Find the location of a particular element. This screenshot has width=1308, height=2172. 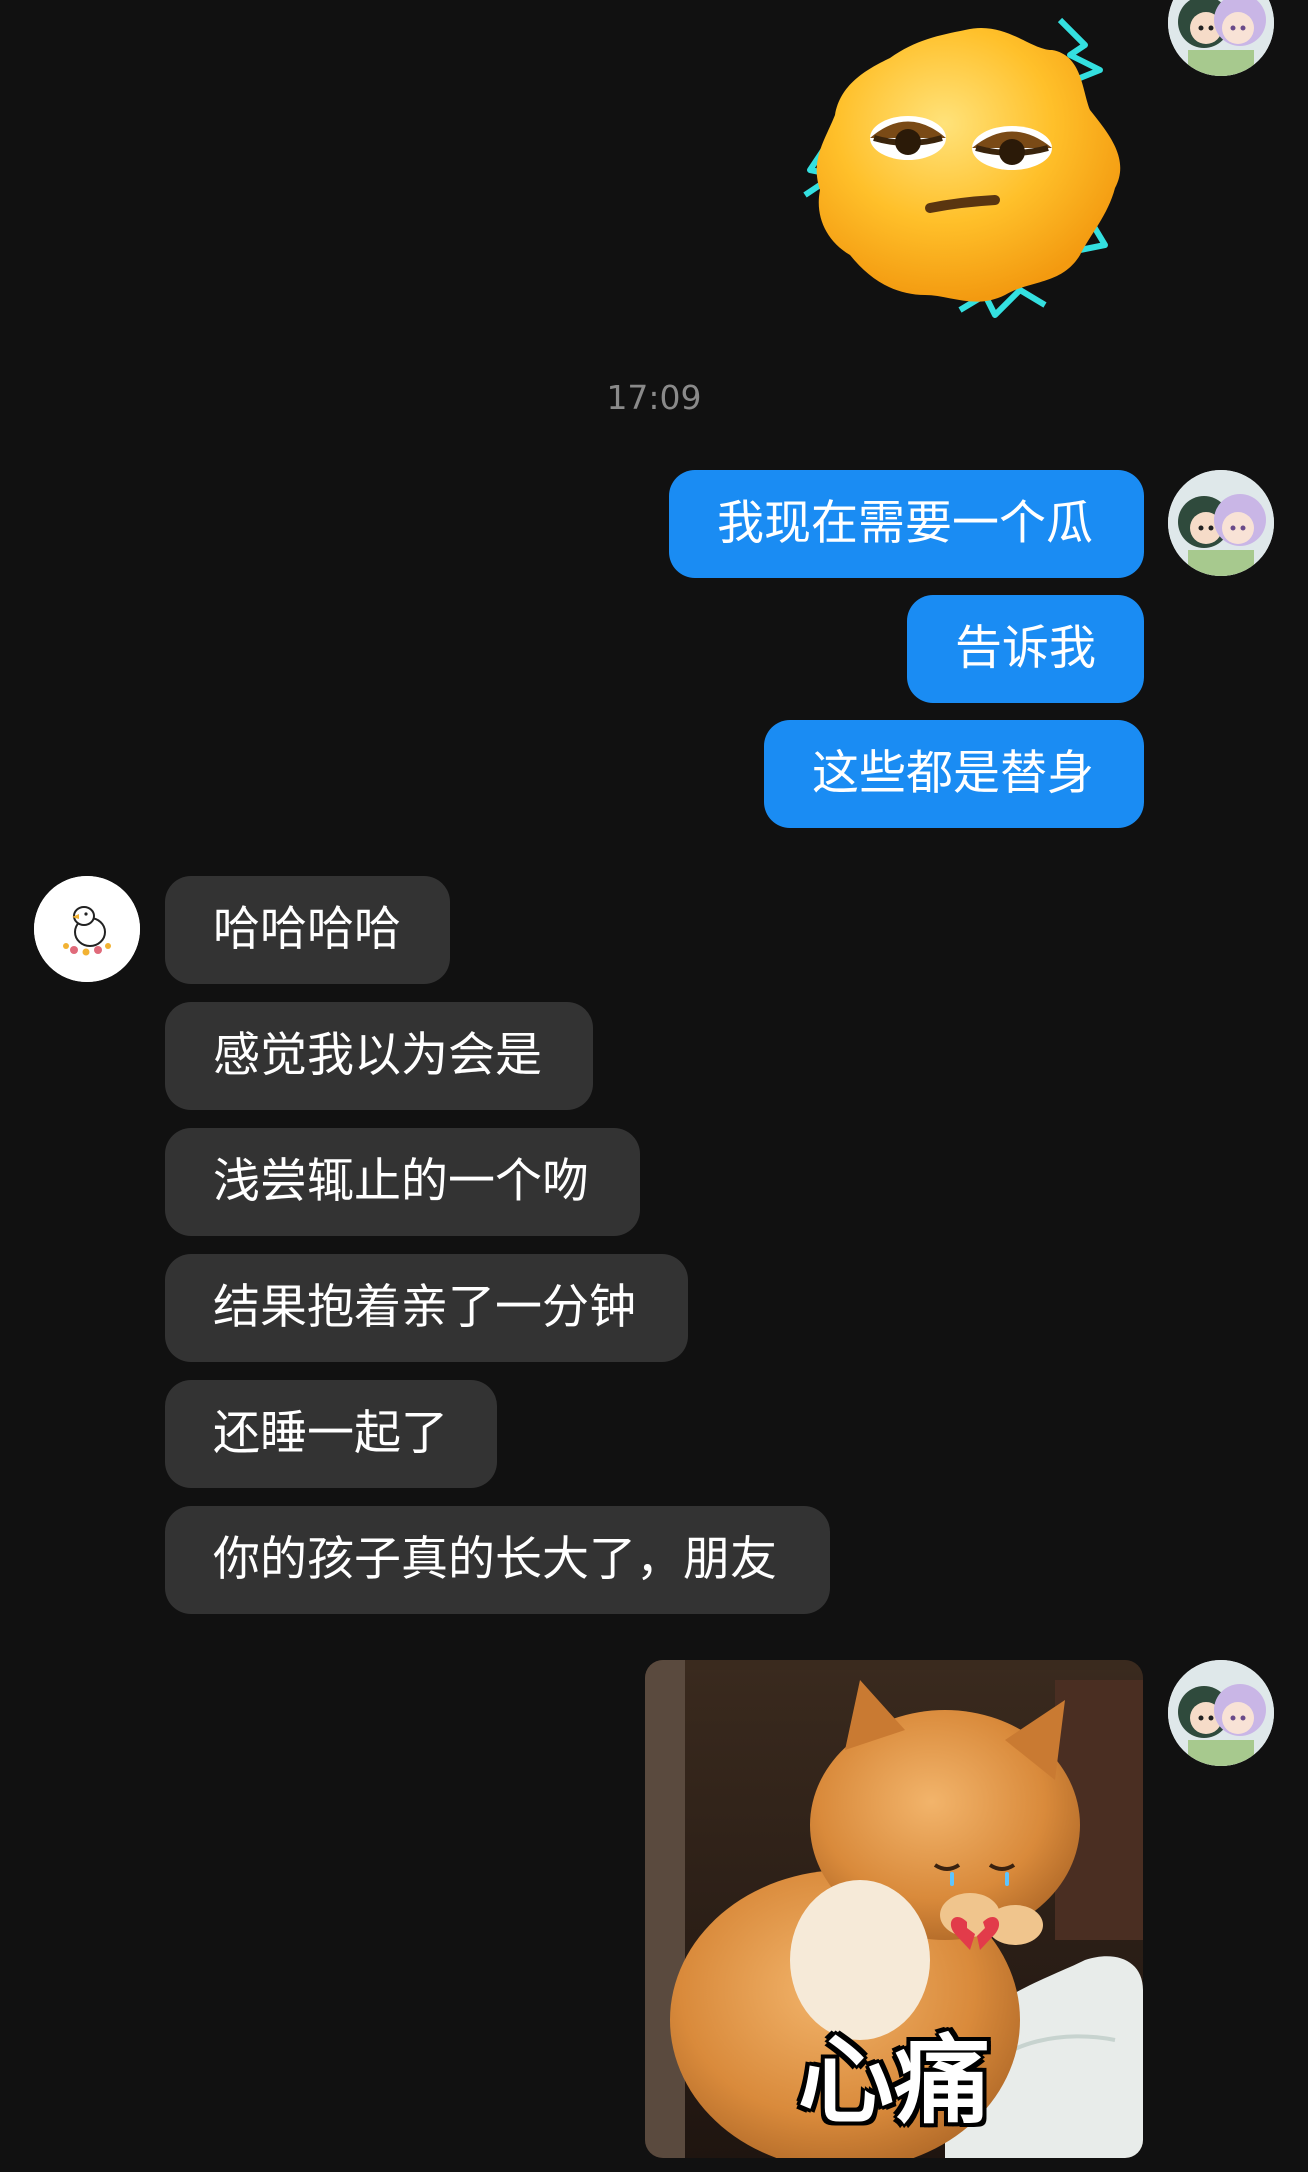

incoming-message-bubble: 你的孩子真的长大了，朋友 is located at coordinates (497, 1560).